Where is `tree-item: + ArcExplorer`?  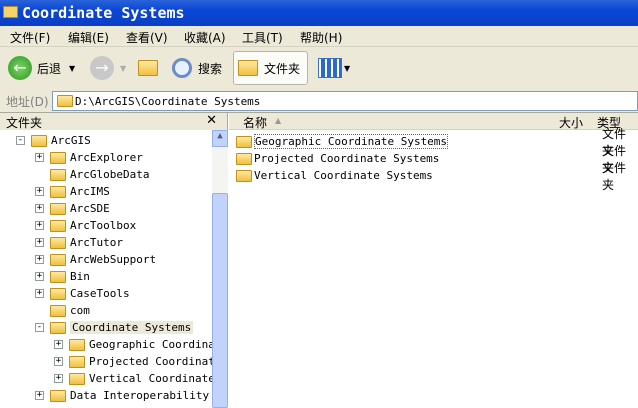
tree-item: + ArcExplorer is located at coordinates (89, 157).